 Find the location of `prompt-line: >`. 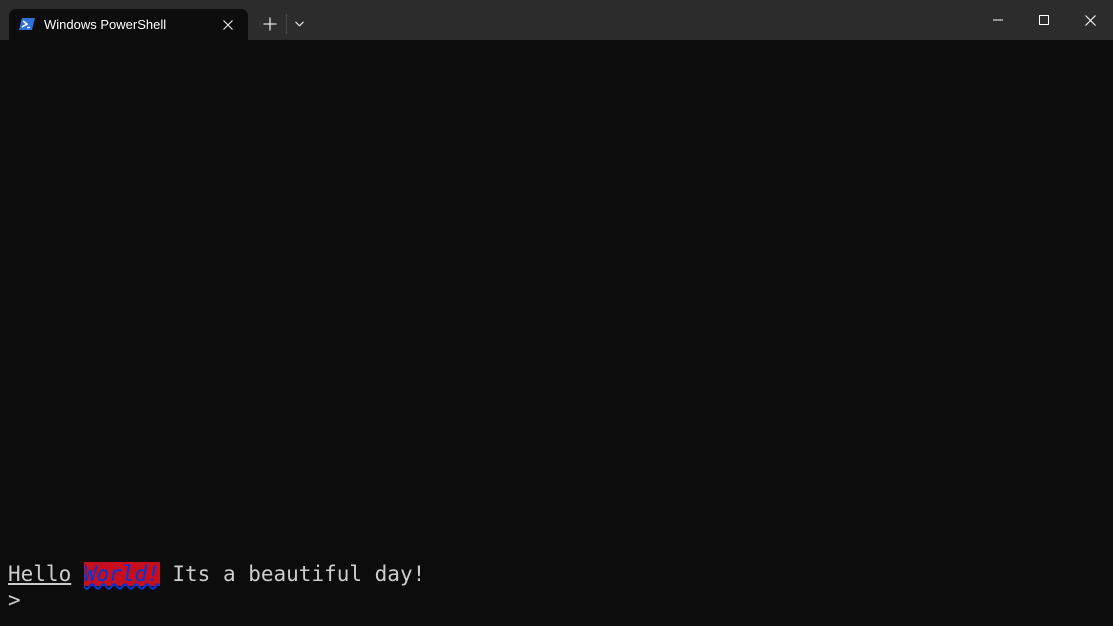

prompt-line: > is located at coordinates (14, 600).